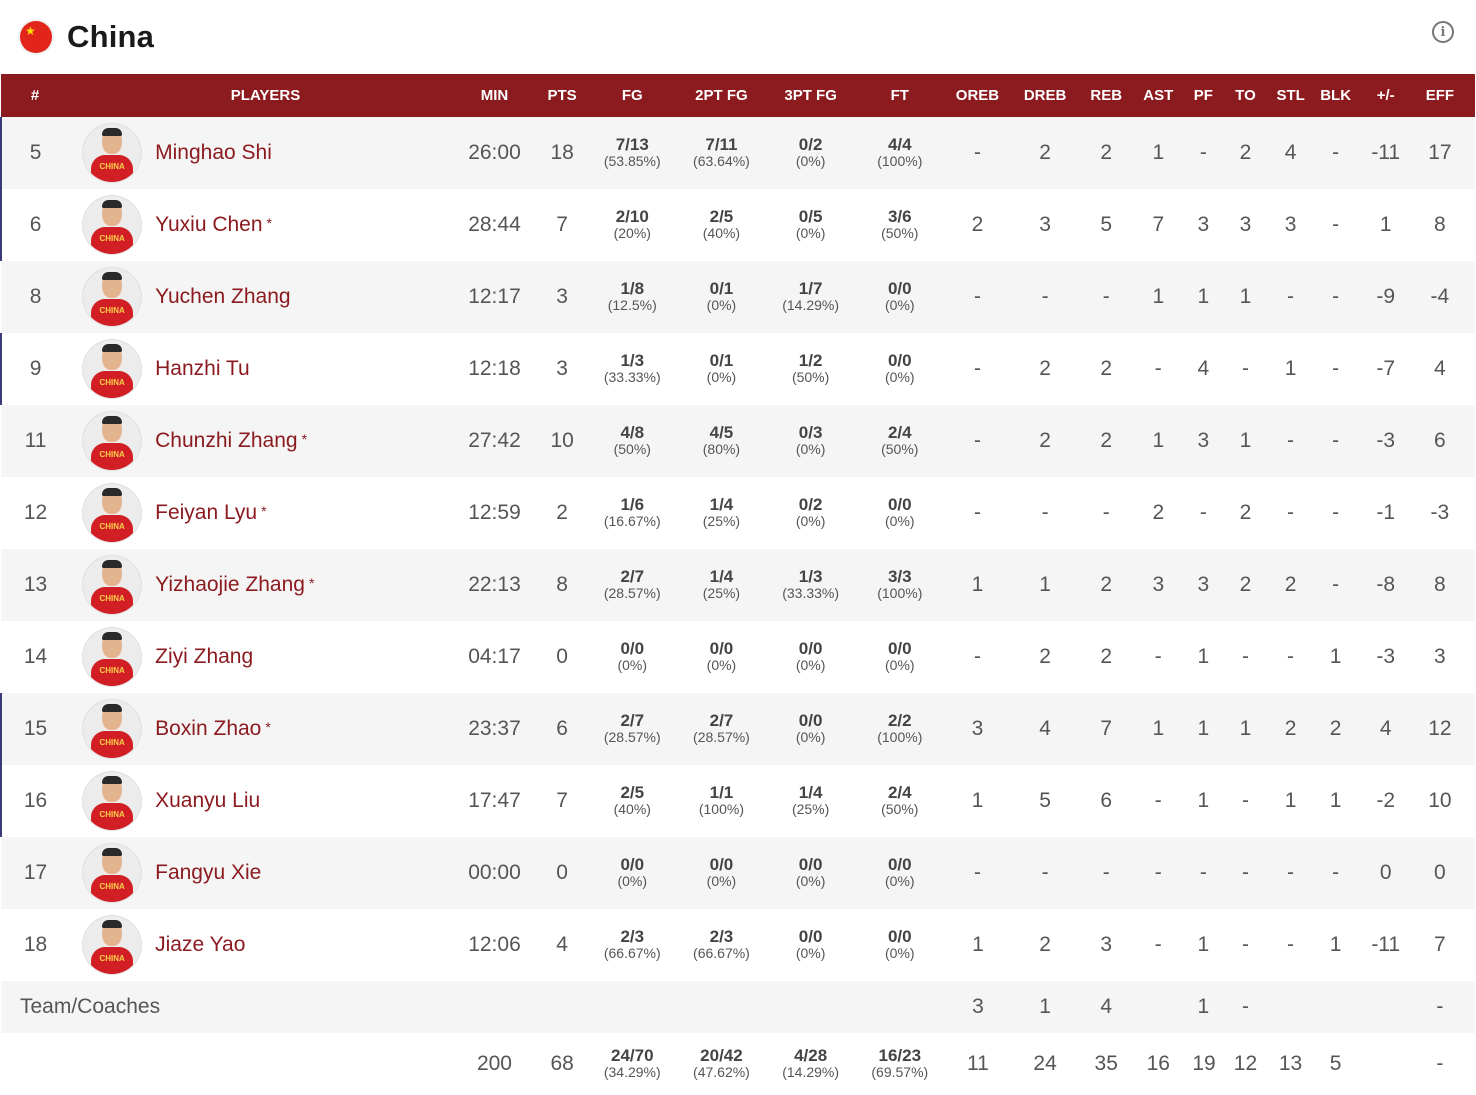 This screenshot has height=1095, width=1476. What do you see at coordinates (494, 95) in the screenshot?
I see `col-header-min: MIN` at bounding box center [494, 95].